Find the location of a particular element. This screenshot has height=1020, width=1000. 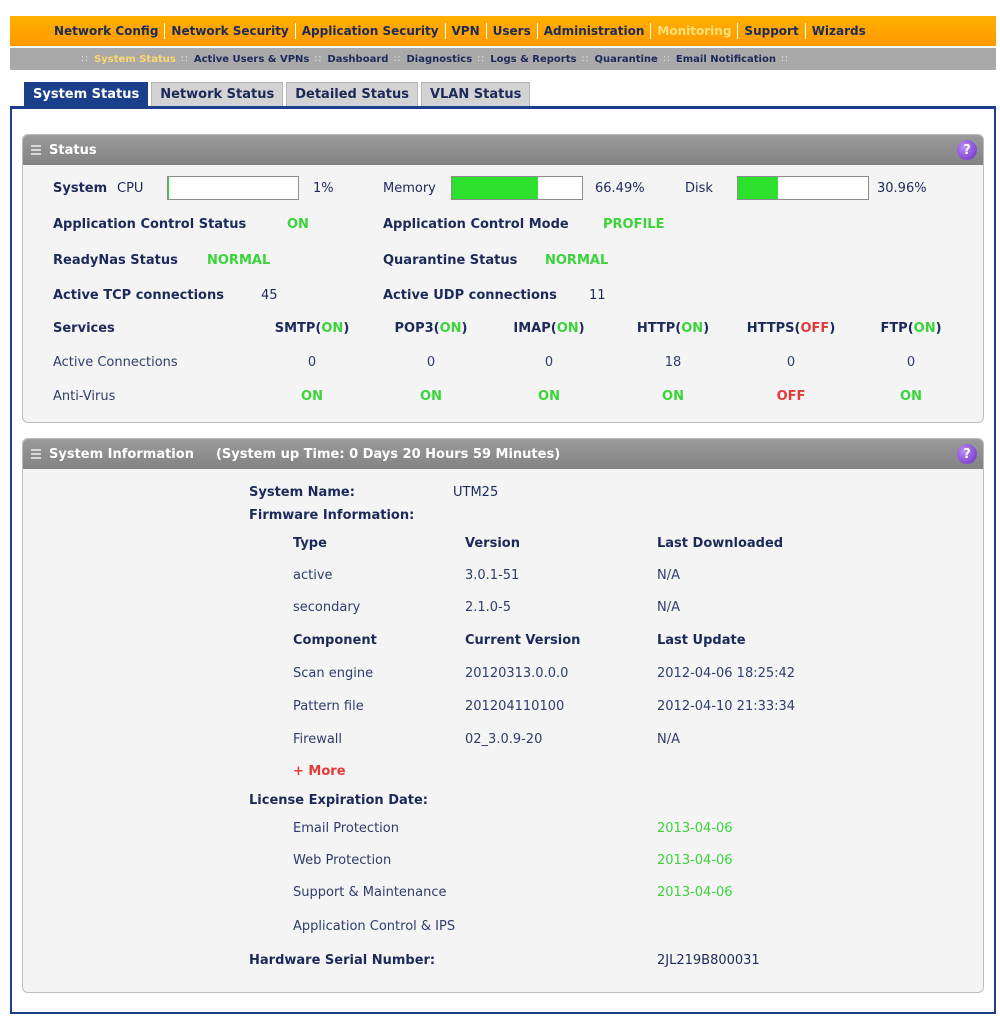

license-expiration-label: License Expiration Date: is located at coordinates (338, 800).